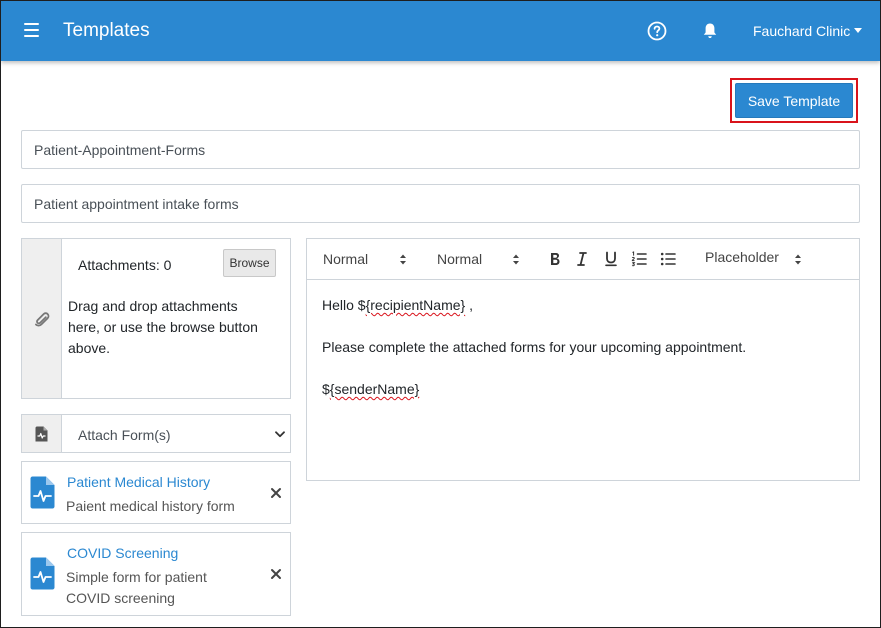 The width and height of the screenshot is (881, 628). I want to click on sender-placeholder: {senderName}, so click(374, 389).